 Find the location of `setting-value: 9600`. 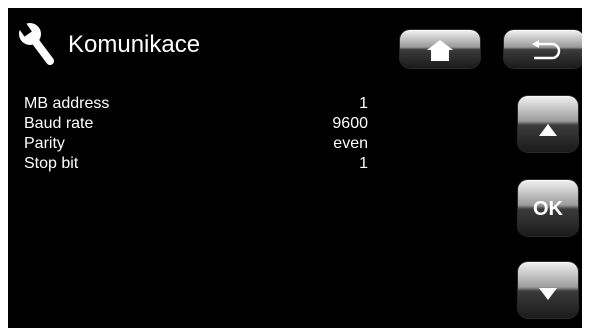

setting-value: 9600 is located at coordinates (350, 123).